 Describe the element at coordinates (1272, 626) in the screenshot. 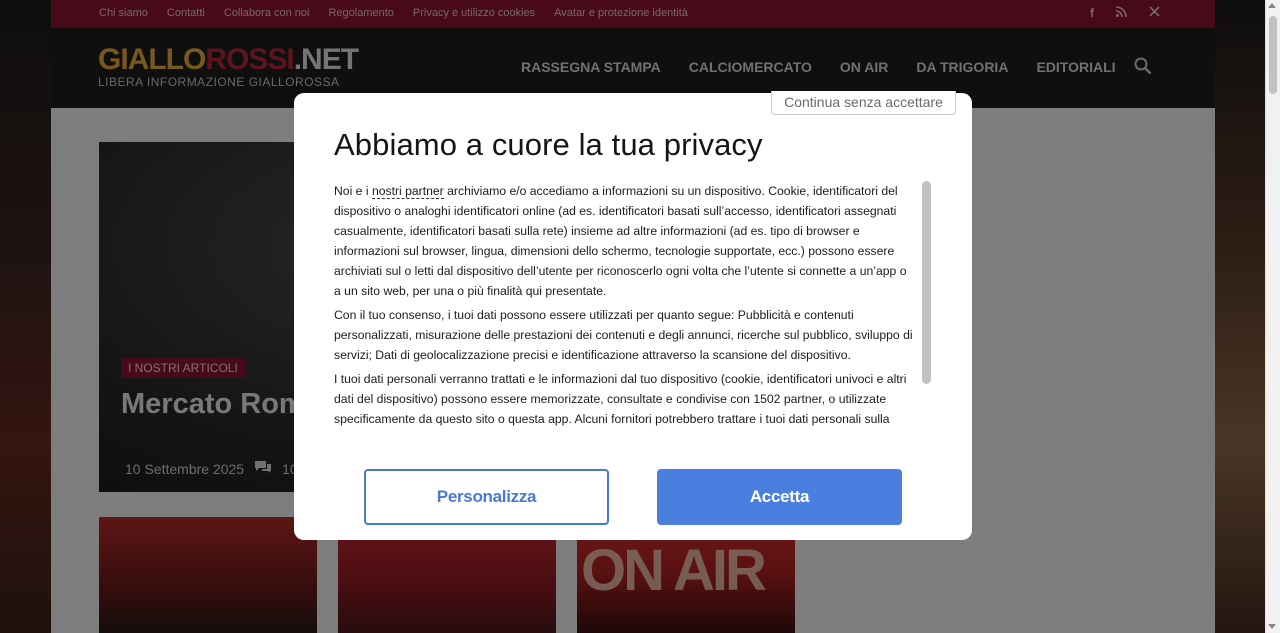

I see `scroll-down-arrow-icon` at that location.